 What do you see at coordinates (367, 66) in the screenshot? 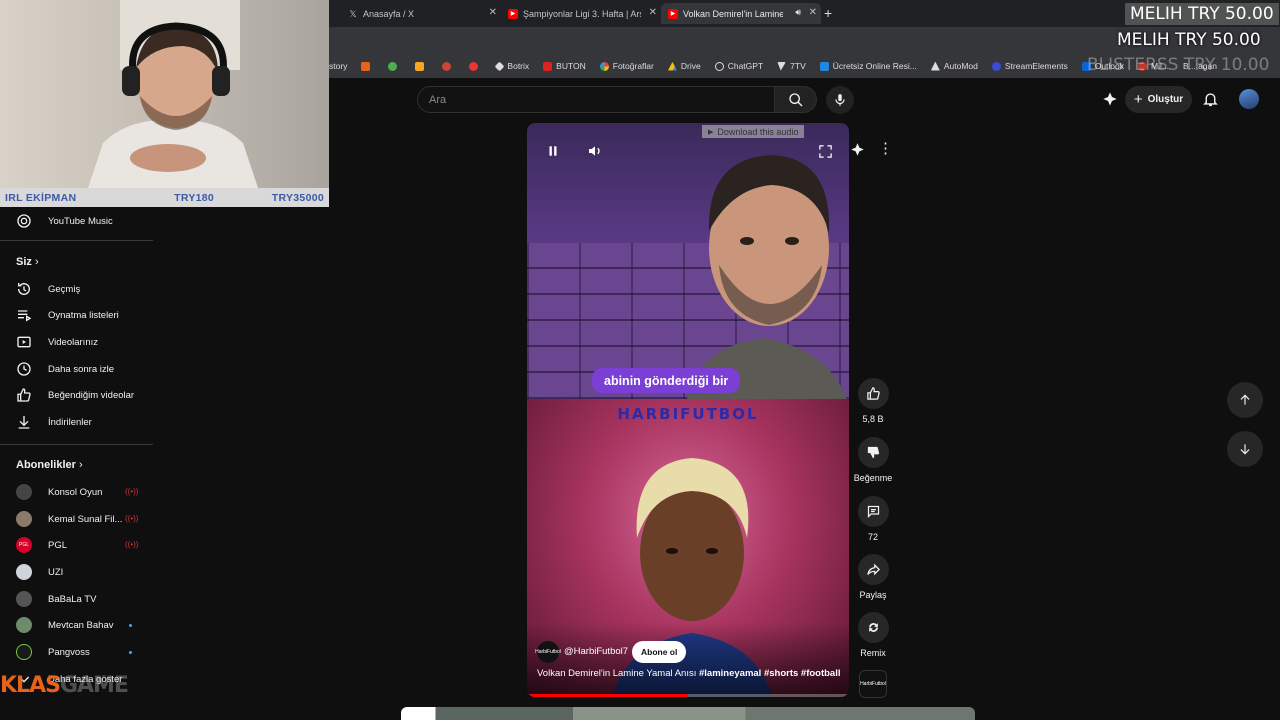
I see `bookmark-k` at bounding box center [367, 66].